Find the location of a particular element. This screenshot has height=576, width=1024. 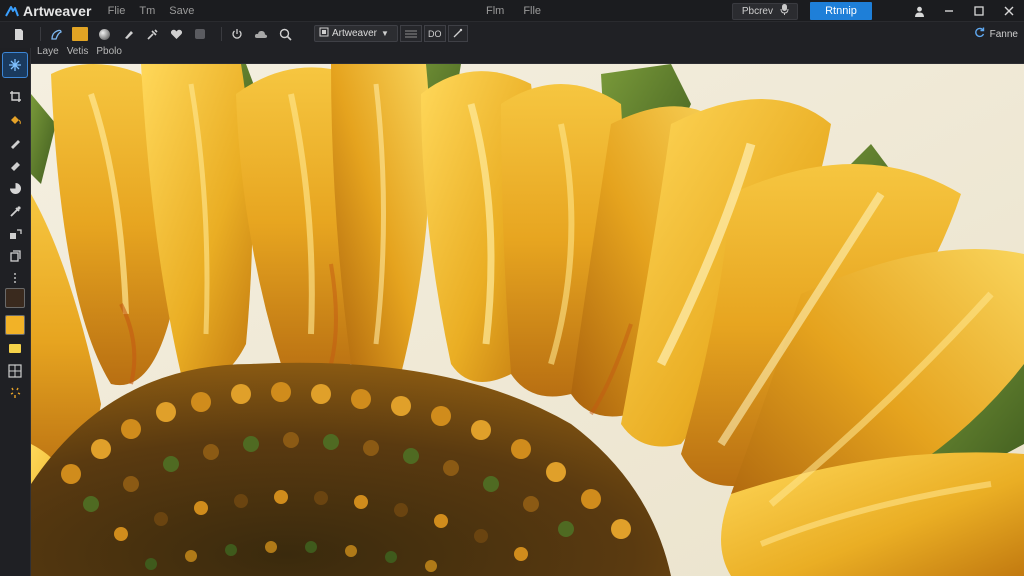

layers-icon is located at coordinates (15, 255).